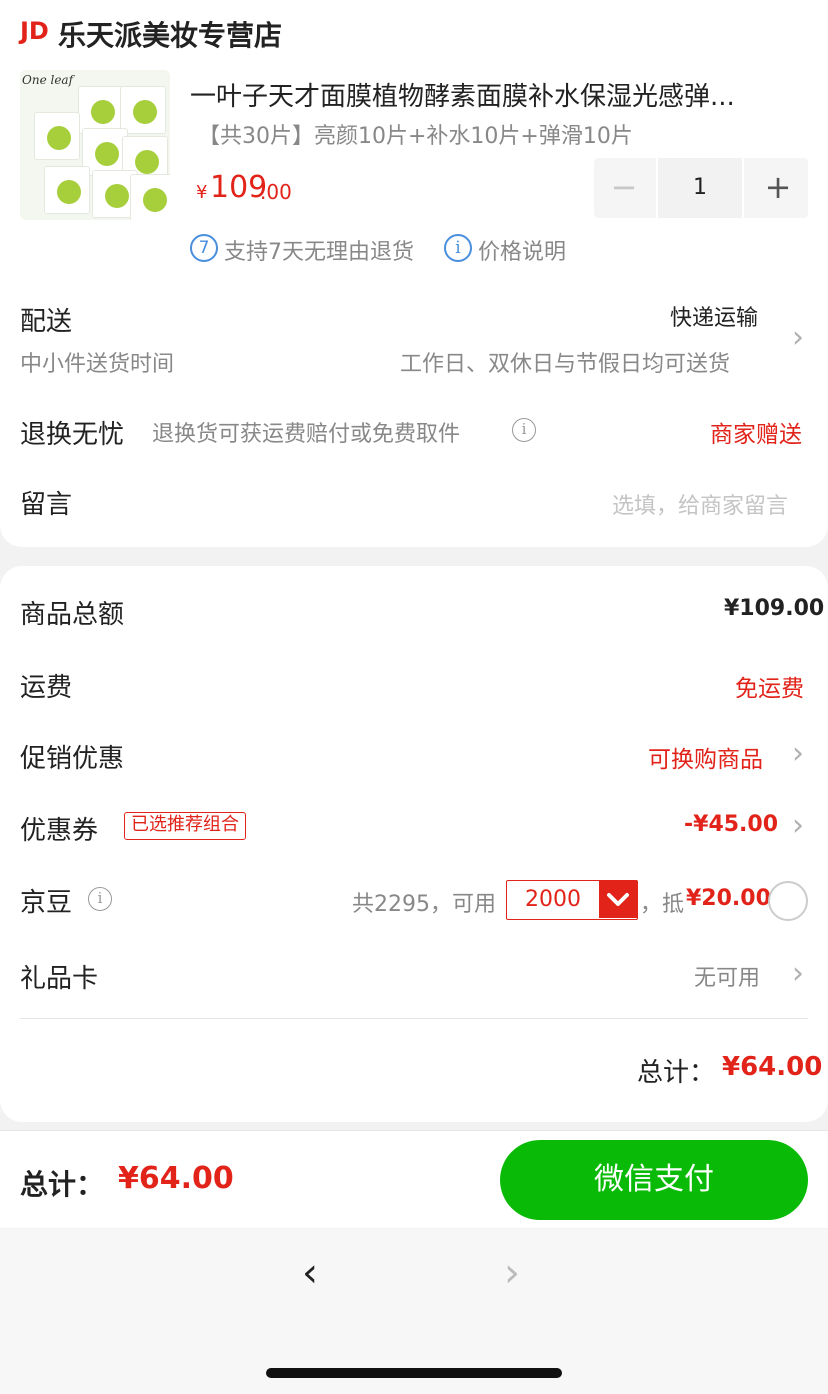 The image size is (828, 1394). I want to click on summary-total-value: ¥64.00, so click(772, 1067).